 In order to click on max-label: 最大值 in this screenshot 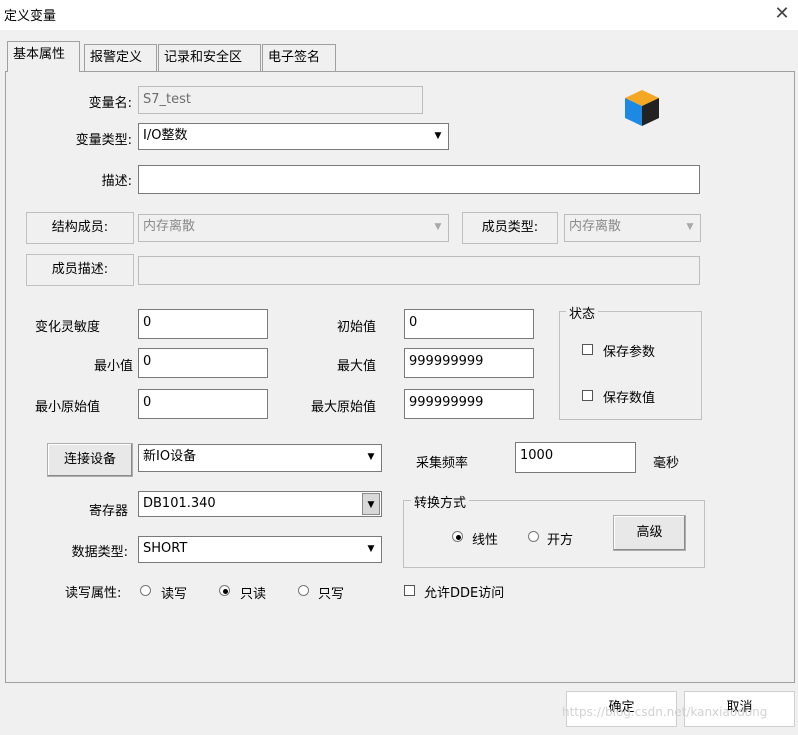, I will do `click(356, 366)`.